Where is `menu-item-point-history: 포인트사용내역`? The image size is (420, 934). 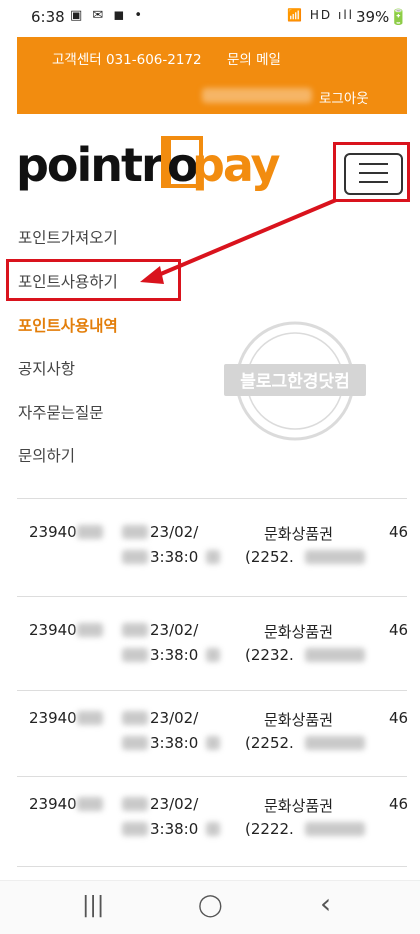 menu-item-point-history: 포인트사용내역 is located at coordinates (68, 325).